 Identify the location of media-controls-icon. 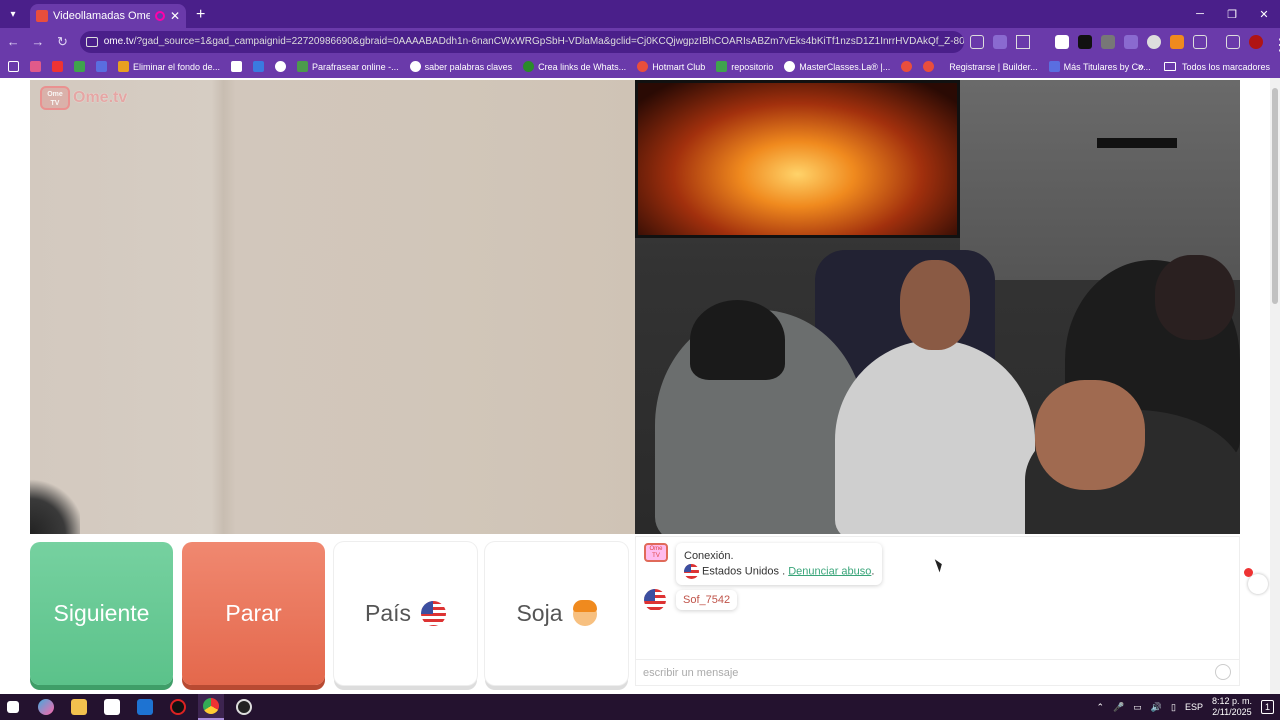
(1233, 41).